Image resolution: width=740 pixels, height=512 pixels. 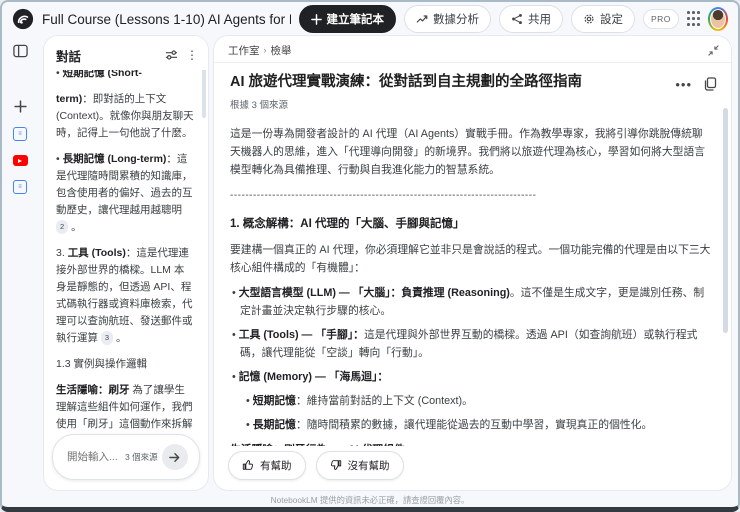 What do you see at coordinates (449, 424) in the screenshot?
I see `body-bullet: • 長期記憶：隨時間積累的數據，讓代理能從過去的互動中學習，實現真正的個性化。` at bounding box center [449, 424].